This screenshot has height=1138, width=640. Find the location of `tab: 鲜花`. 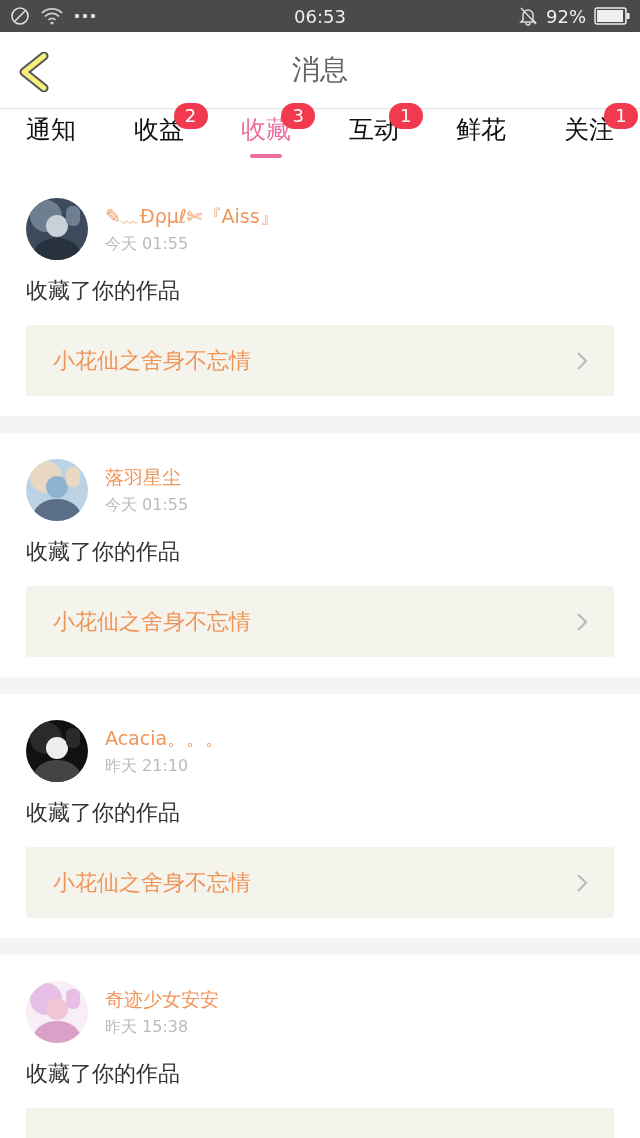

tab: 鲜花 is located at coordinates (481, 137).